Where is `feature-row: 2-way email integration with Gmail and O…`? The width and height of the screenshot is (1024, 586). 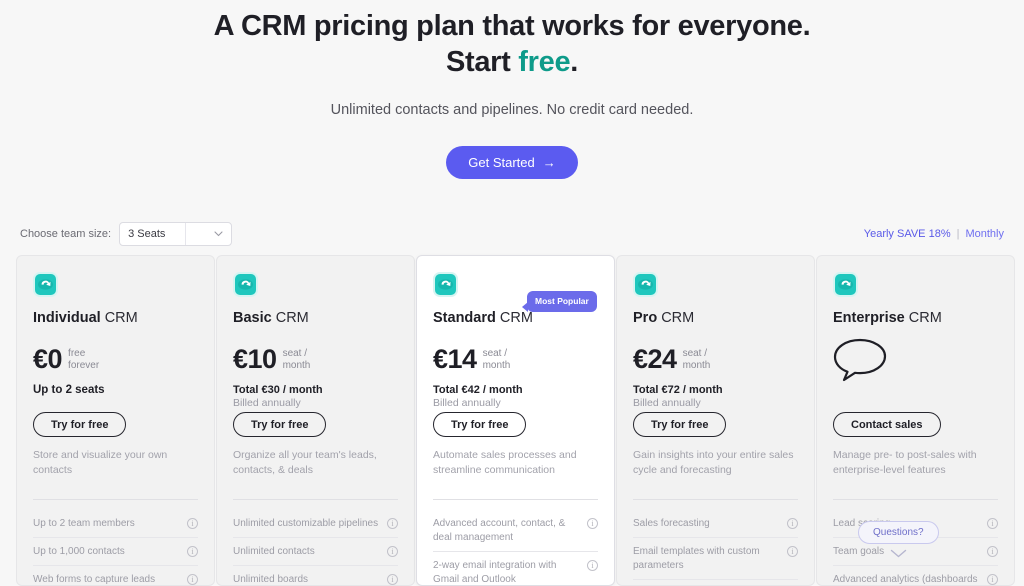 feature-row: 2-way email integration with Gmail and O… is located at coordinates (515, 568).